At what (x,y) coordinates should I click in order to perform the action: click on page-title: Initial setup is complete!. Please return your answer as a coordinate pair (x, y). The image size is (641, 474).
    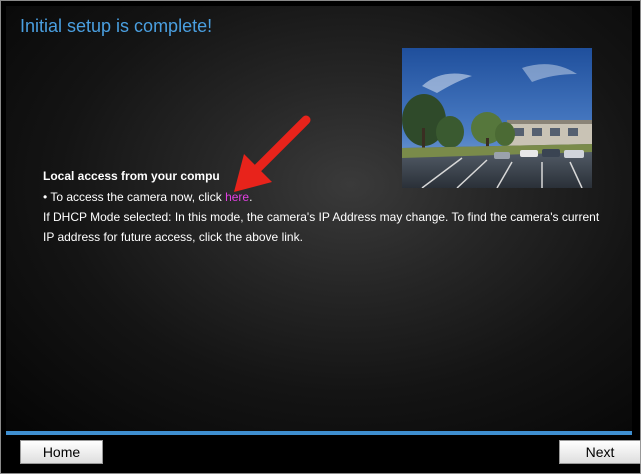
    Looking at the image, I should click on (116, 26).